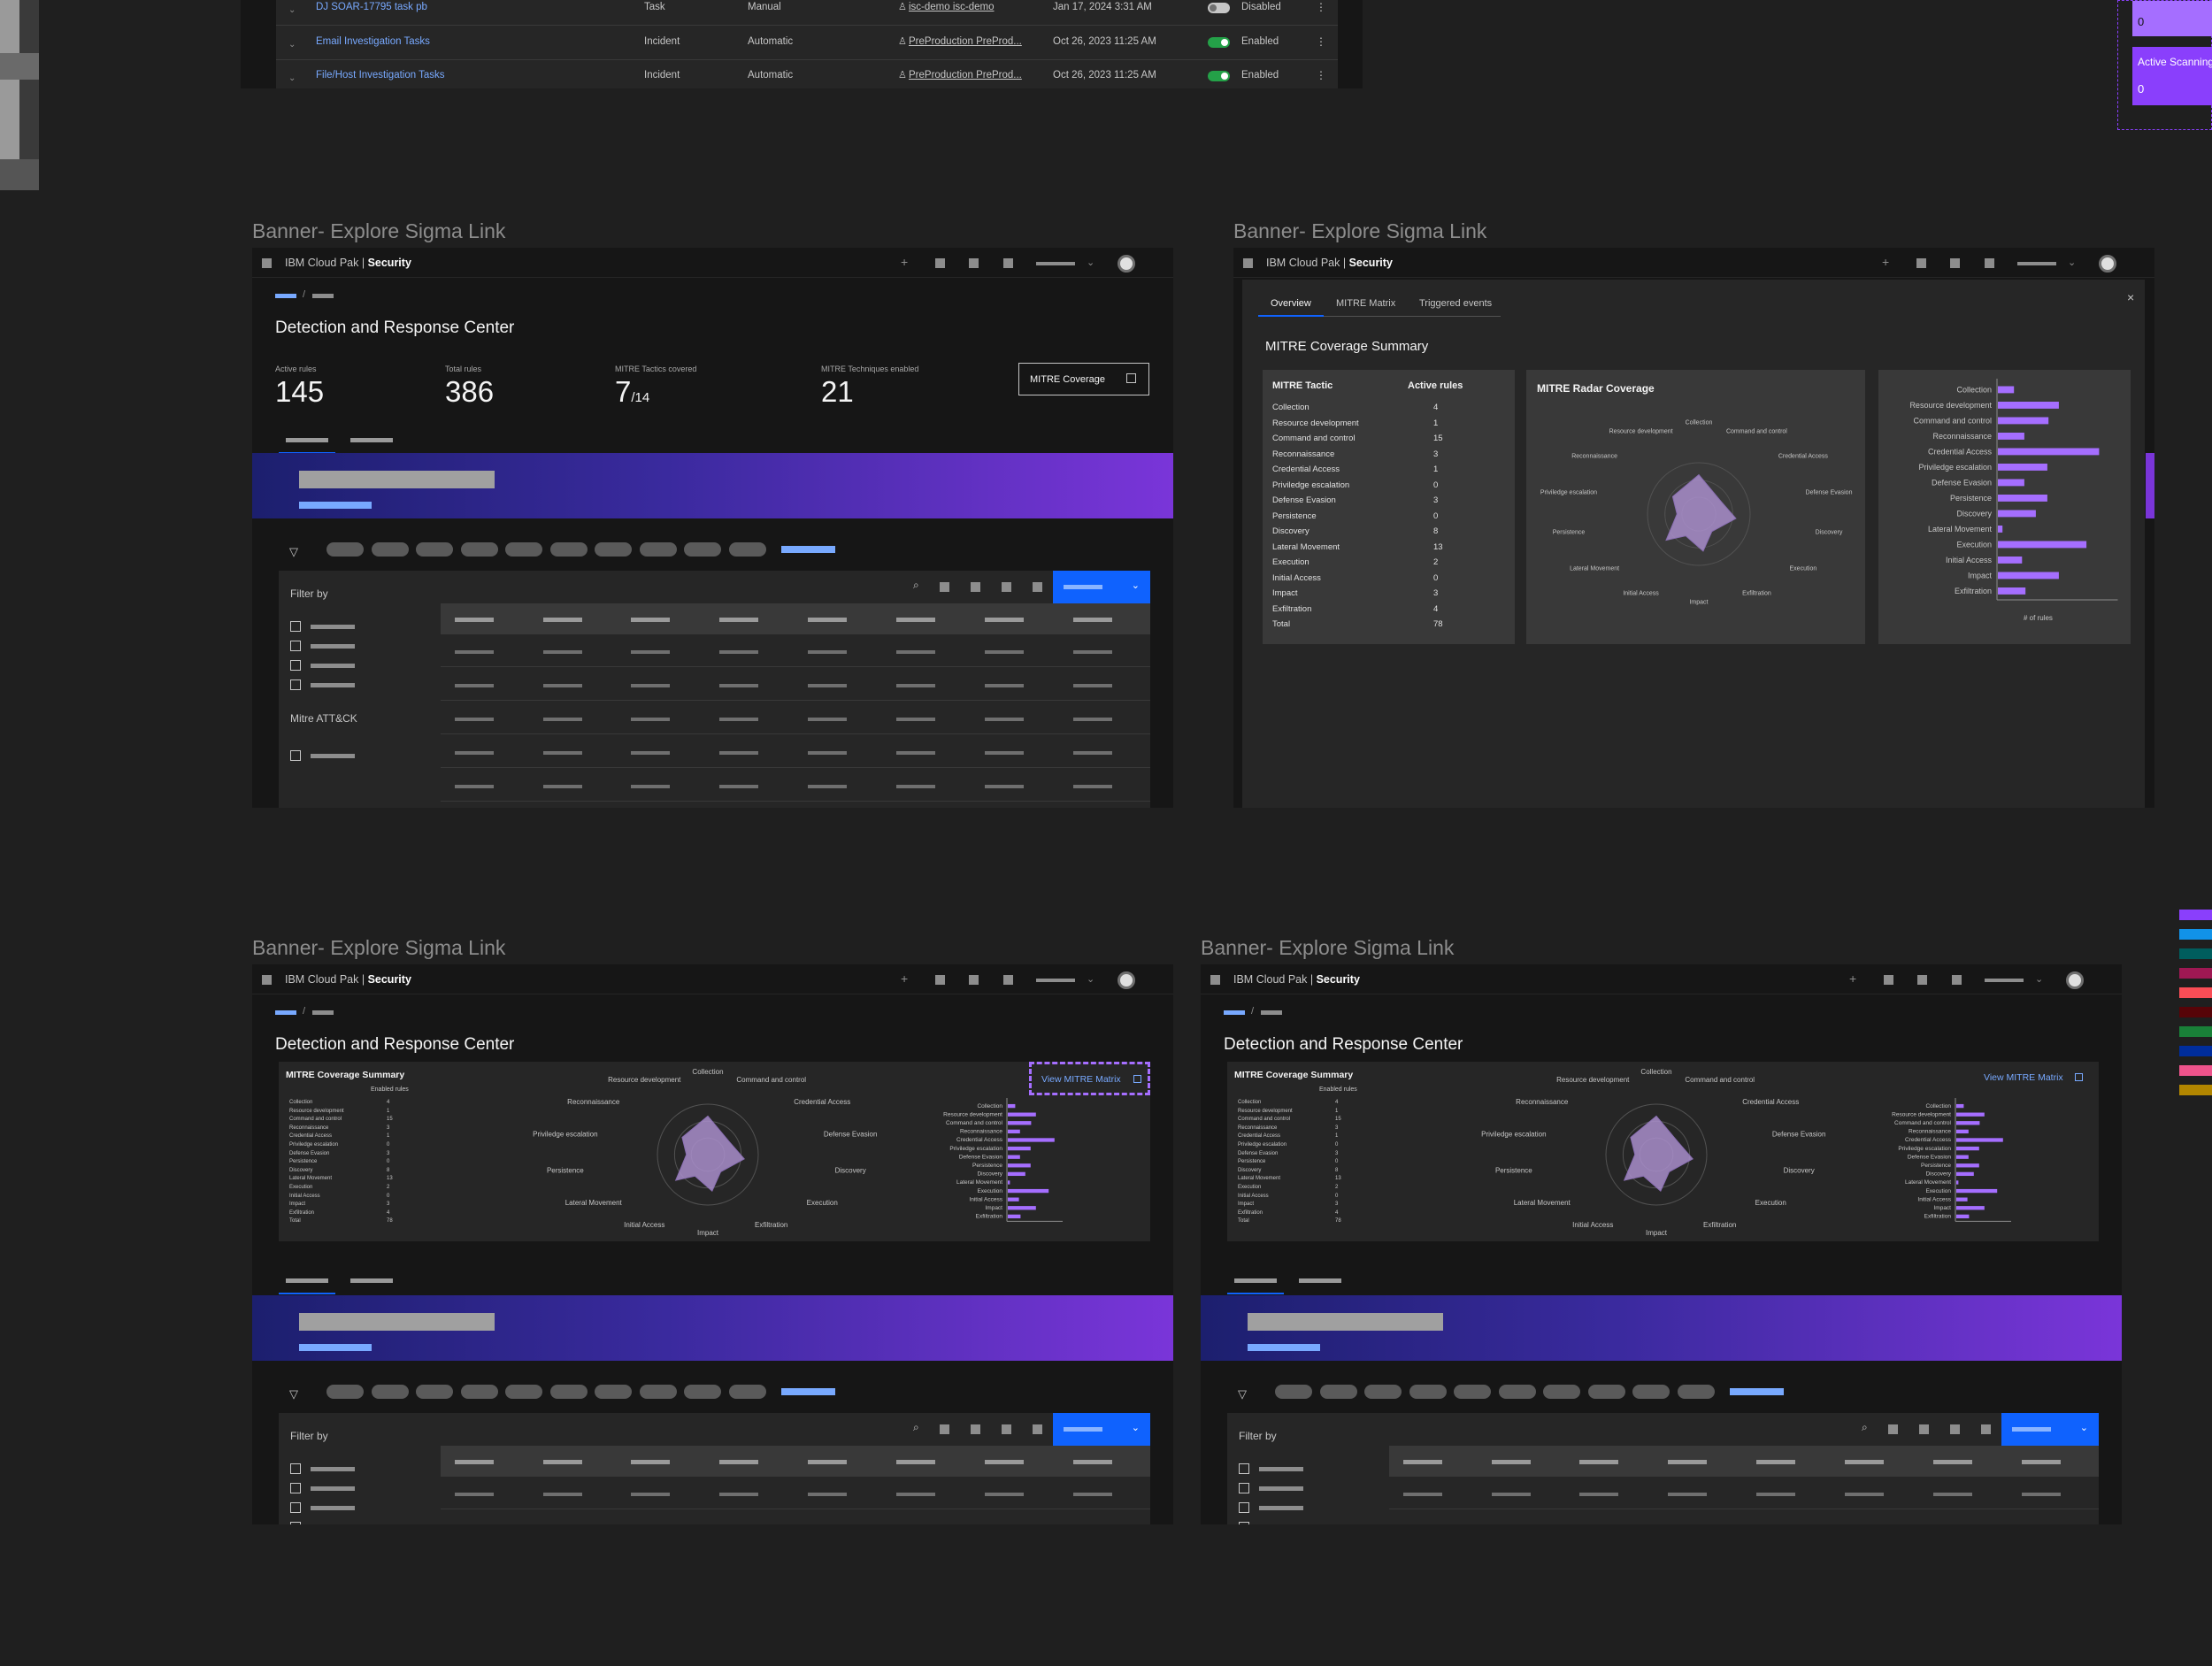  What do you see at coordinates (952, 7) in the screenshot?
I see `row-owner-link: isc-demo isc-demo` at bounding box center [952, 7].